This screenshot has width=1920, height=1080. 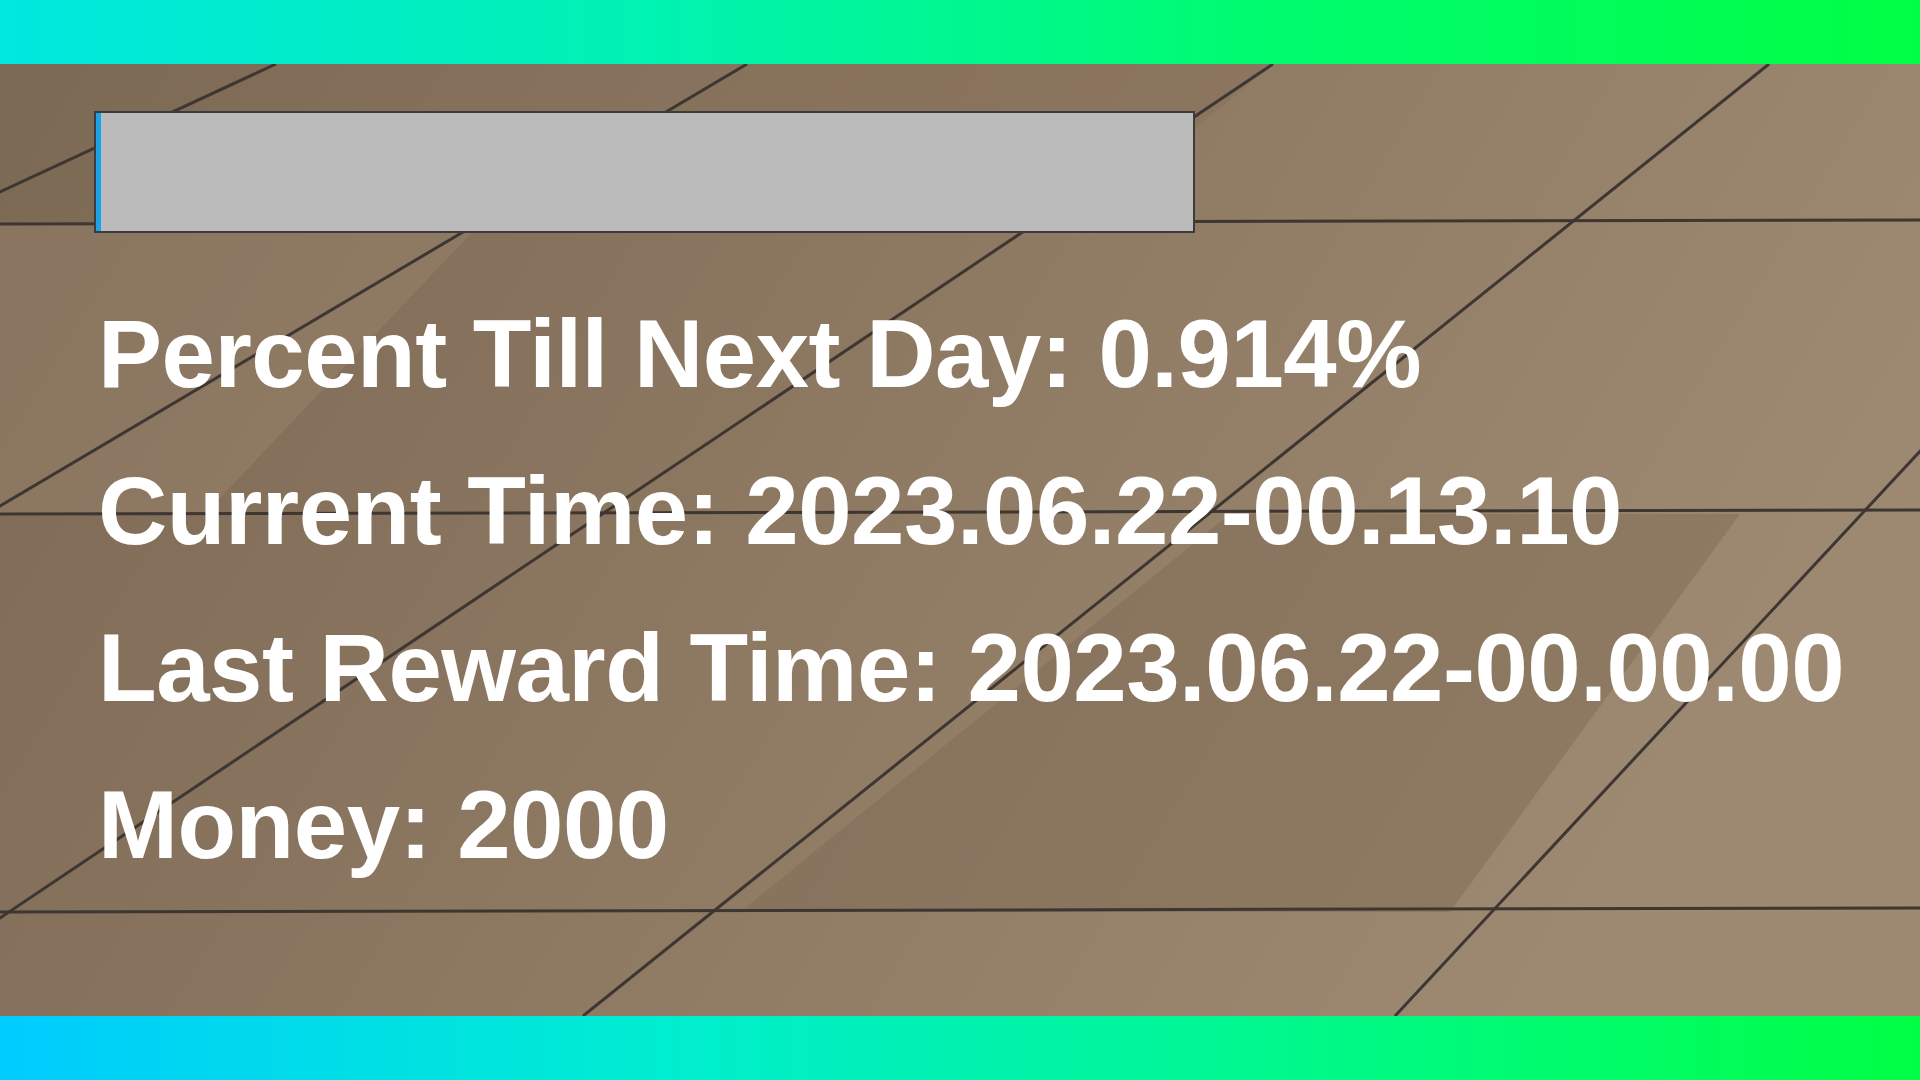 What do you see at coordinates (971, 668) in the screenshot?
I see `info-text: Last Reward Time: 2023.06.22-00.00.00` at bounding box center [971, 668].